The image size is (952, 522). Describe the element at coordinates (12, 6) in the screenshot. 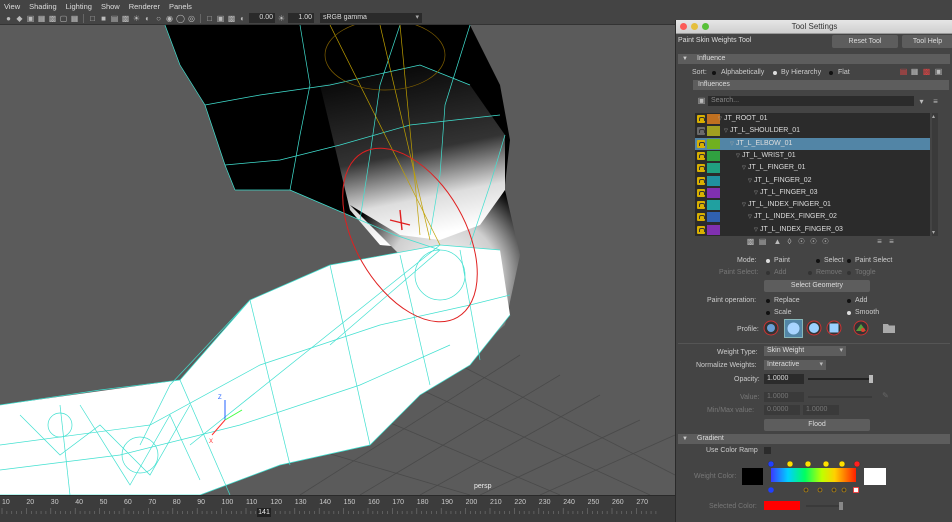

I see `menu-view: View` at that location.